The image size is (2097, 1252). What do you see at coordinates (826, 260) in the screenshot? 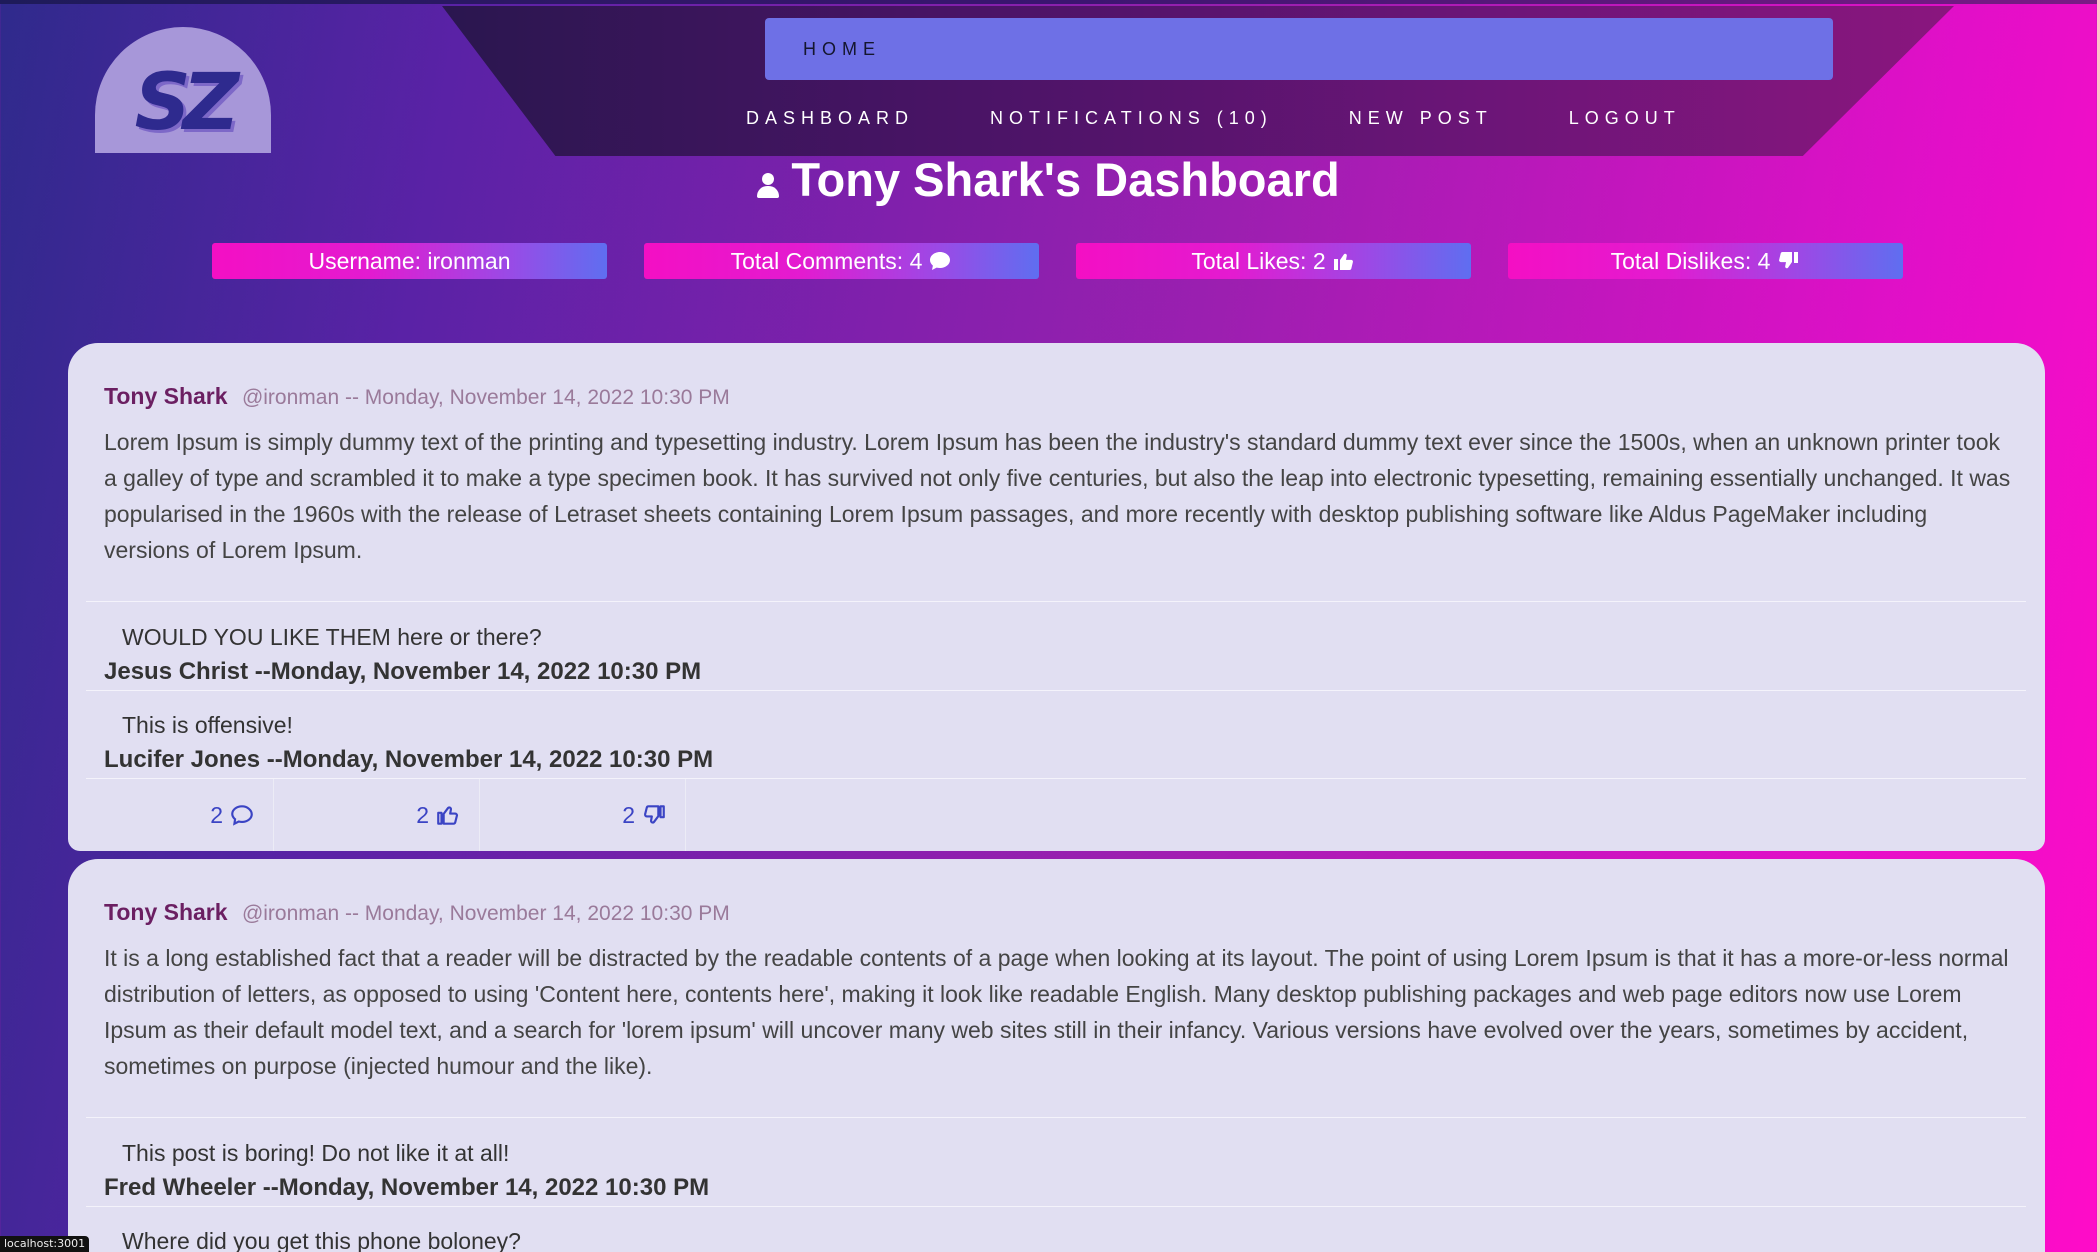
I see `stat-comments-text: Total Comments: 4` at bounding box center [826, 260].